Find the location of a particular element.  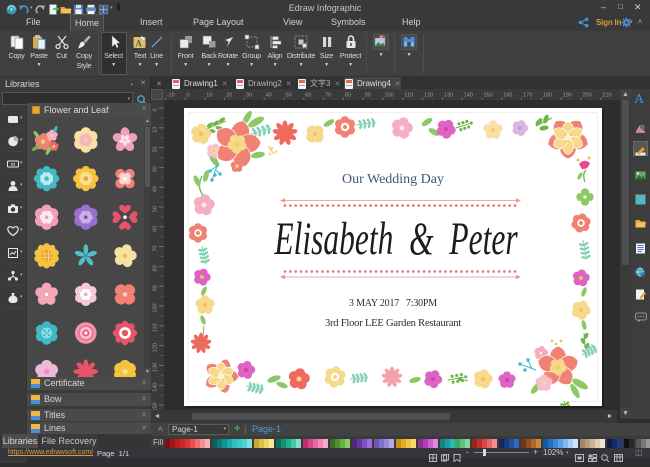

svg-text: -10 is located at coordinates (171, 96).